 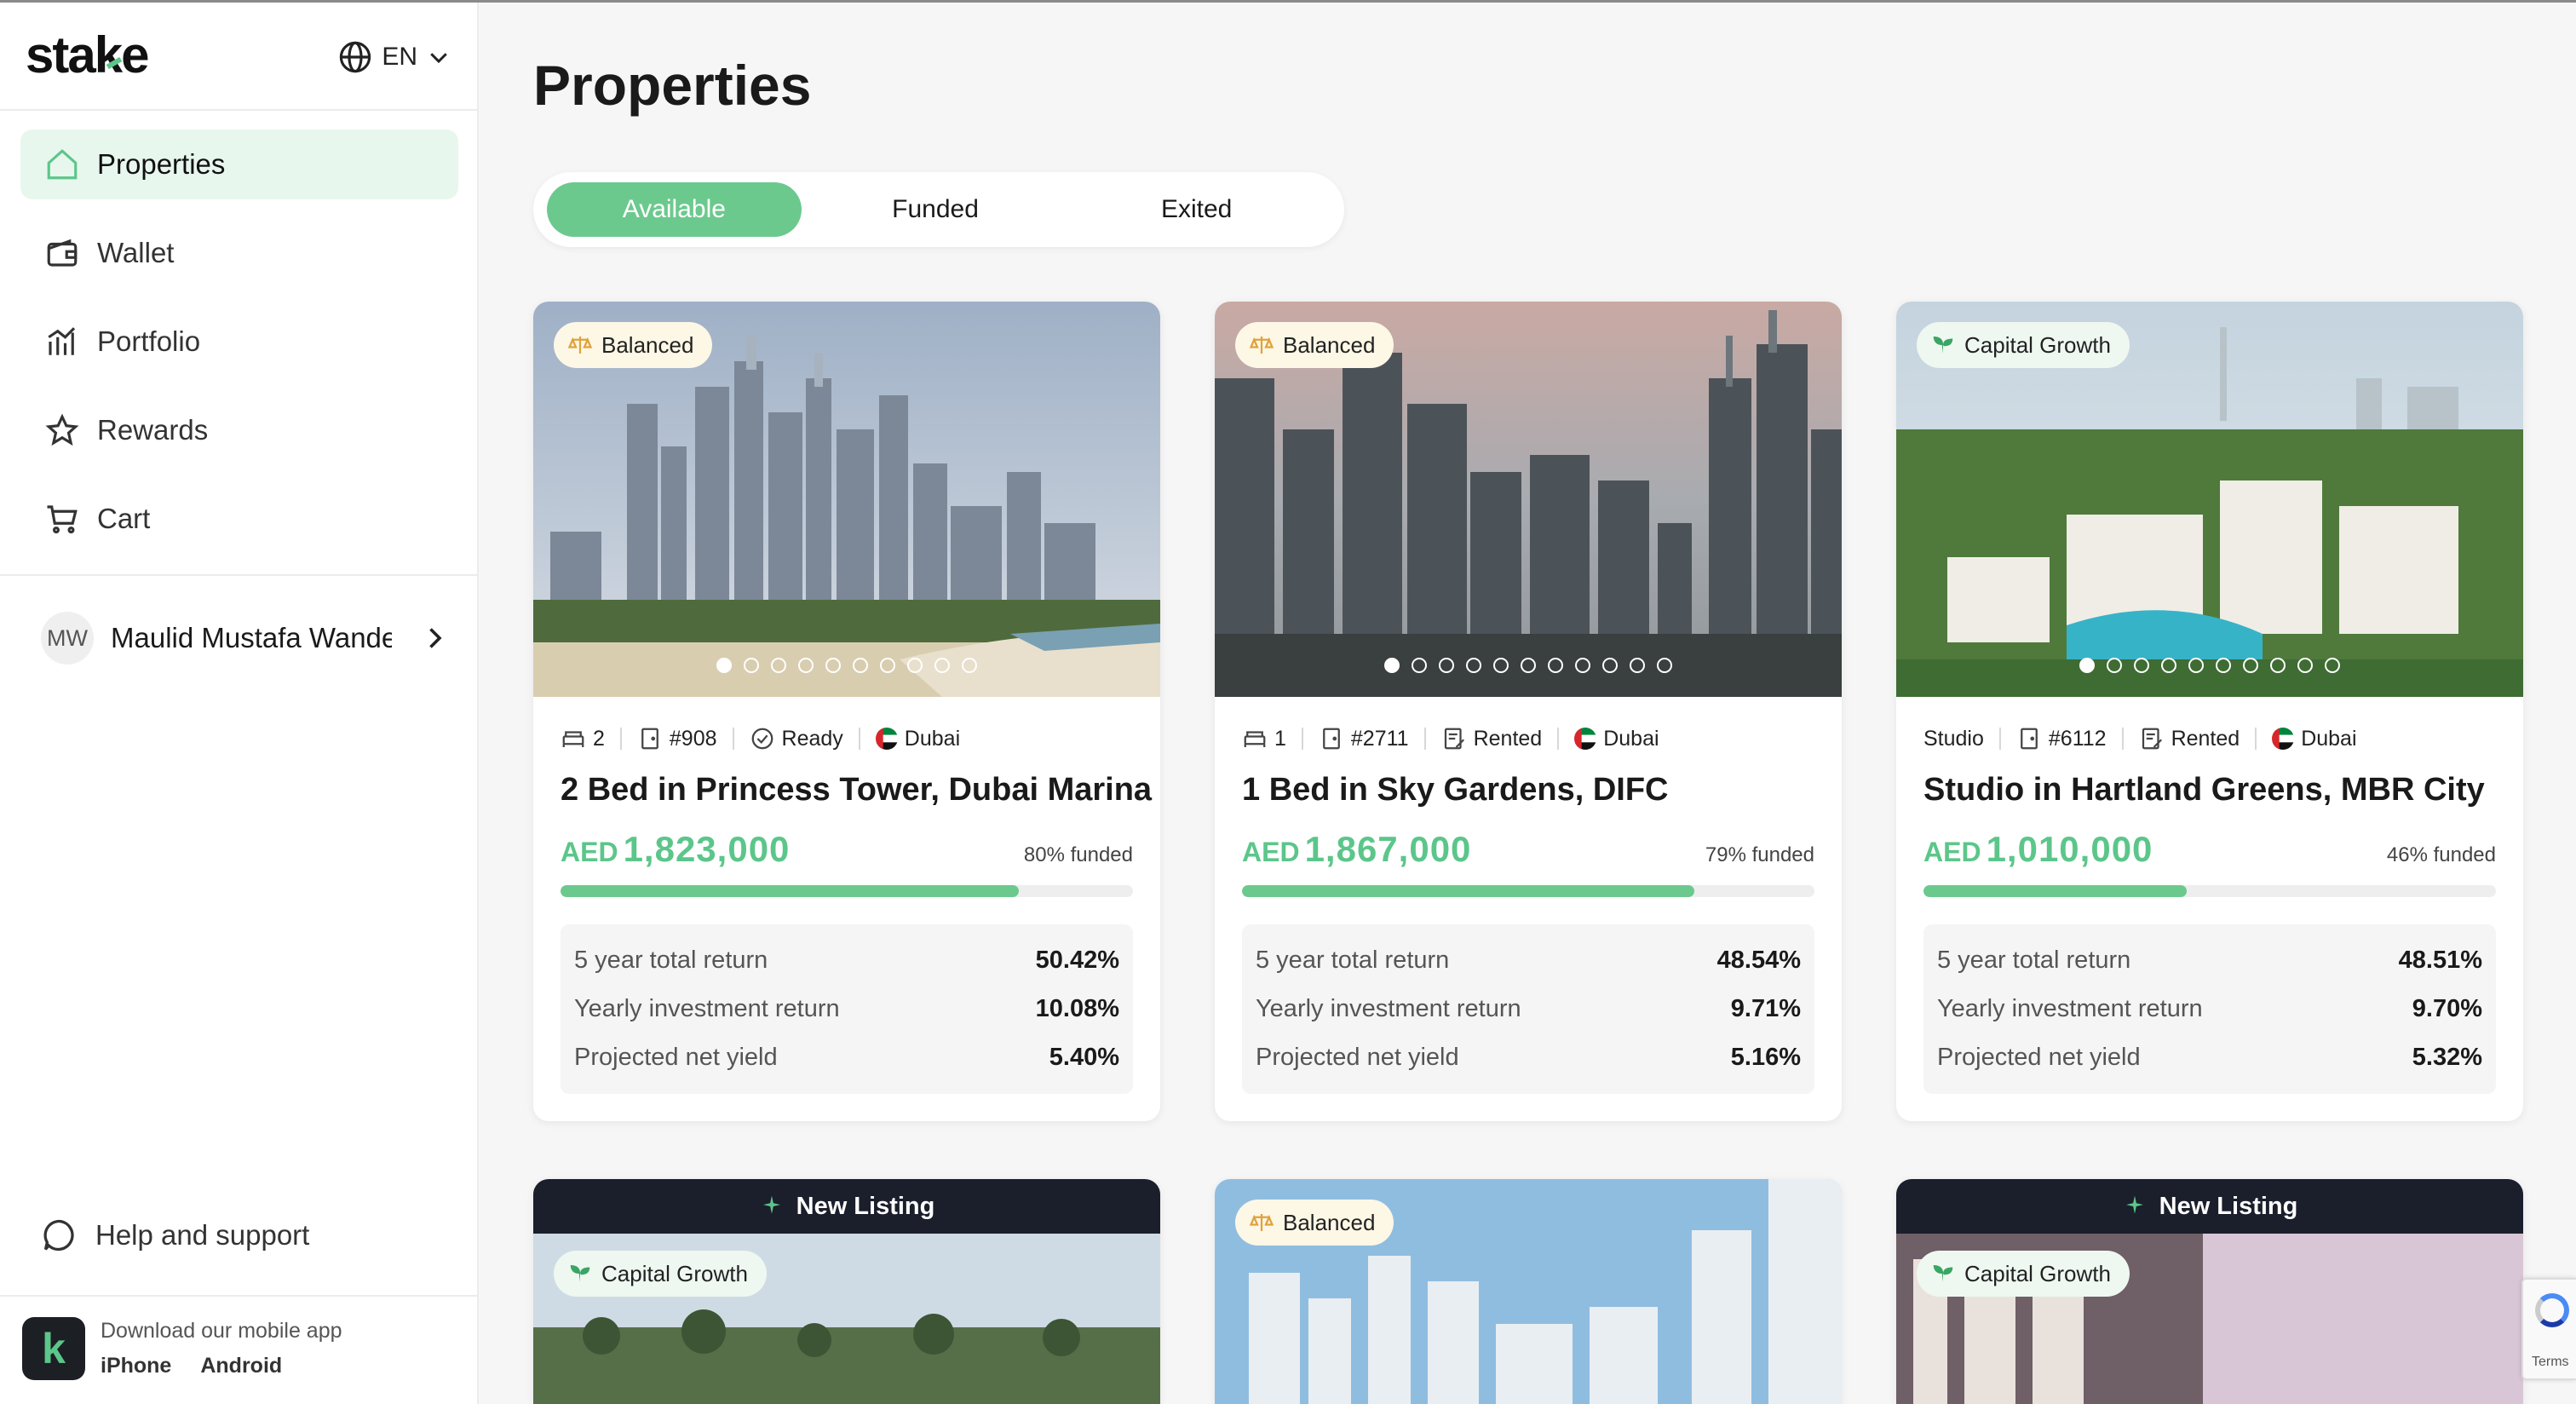 I want to click on badge-label: Balanced, so click(x=1330, y=344).